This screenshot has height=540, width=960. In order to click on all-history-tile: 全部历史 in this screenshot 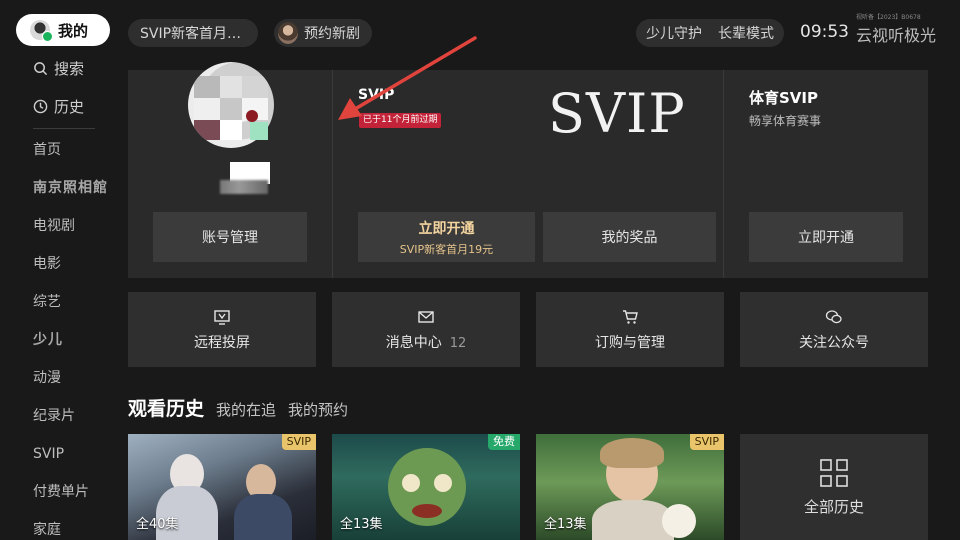, I will do `click(834, 487)`.